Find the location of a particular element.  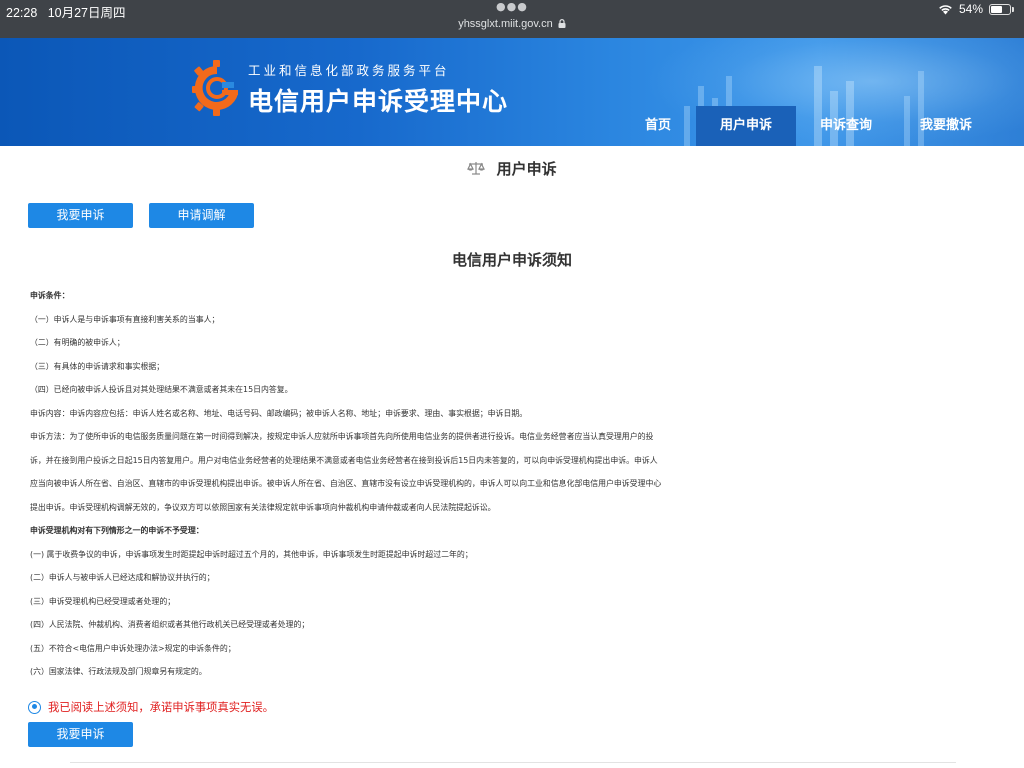

apply-mediation-button: 申请调解 is located at coordinates (201, 215).